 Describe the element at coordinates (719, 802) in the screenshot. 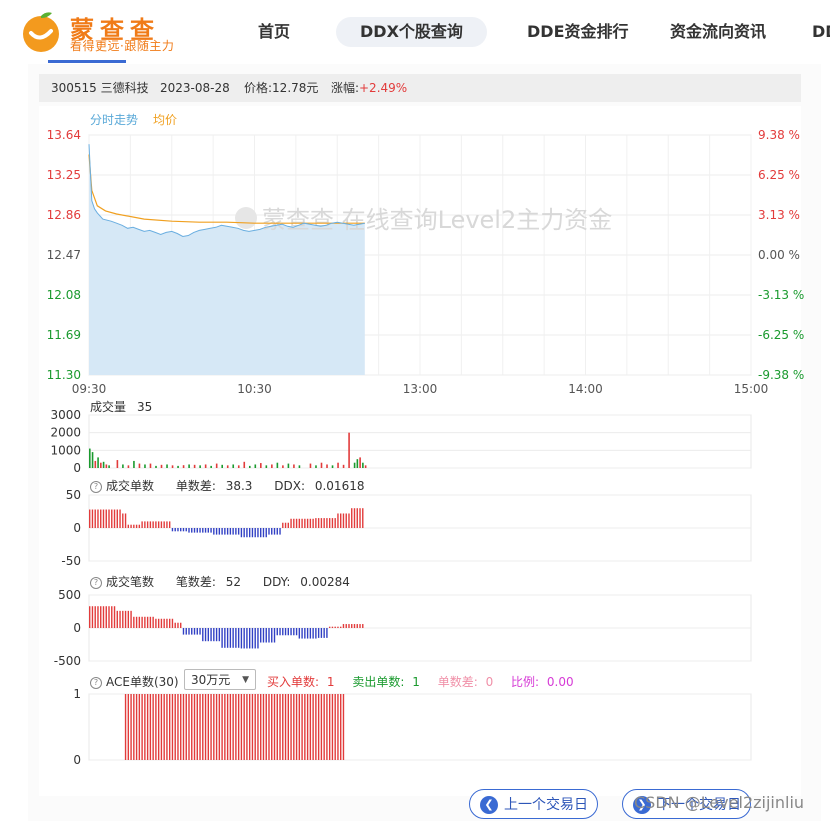

I see `csdn-watermark: CSDN @Level2zijinliu` at that location.